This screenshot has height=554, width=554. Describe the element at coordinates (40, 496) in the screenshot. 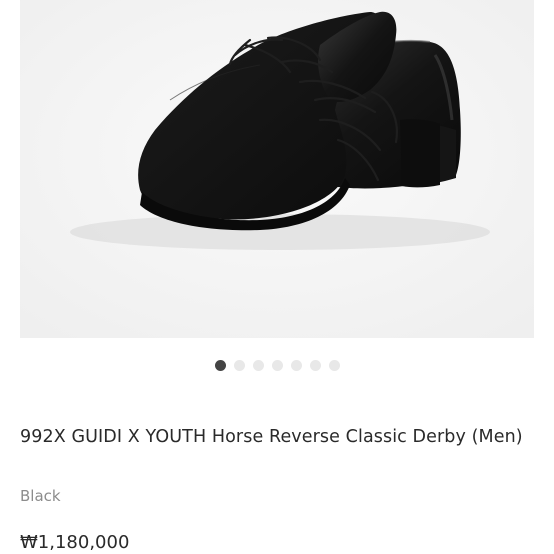

I see `product-color: Black` at that location.